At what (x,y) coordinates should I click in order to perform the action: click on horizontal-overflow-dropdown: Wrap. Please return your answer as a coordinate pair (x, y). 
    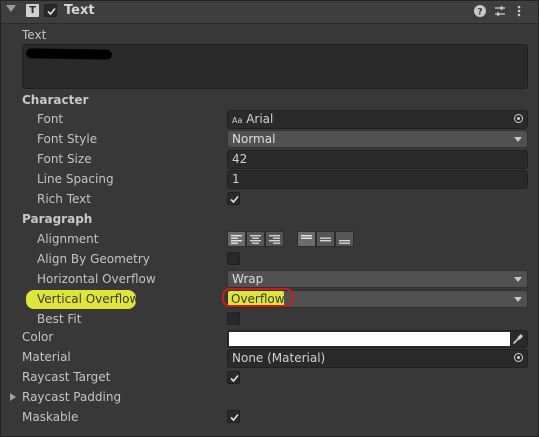
    Looking at the image, I should click on (377, 279).